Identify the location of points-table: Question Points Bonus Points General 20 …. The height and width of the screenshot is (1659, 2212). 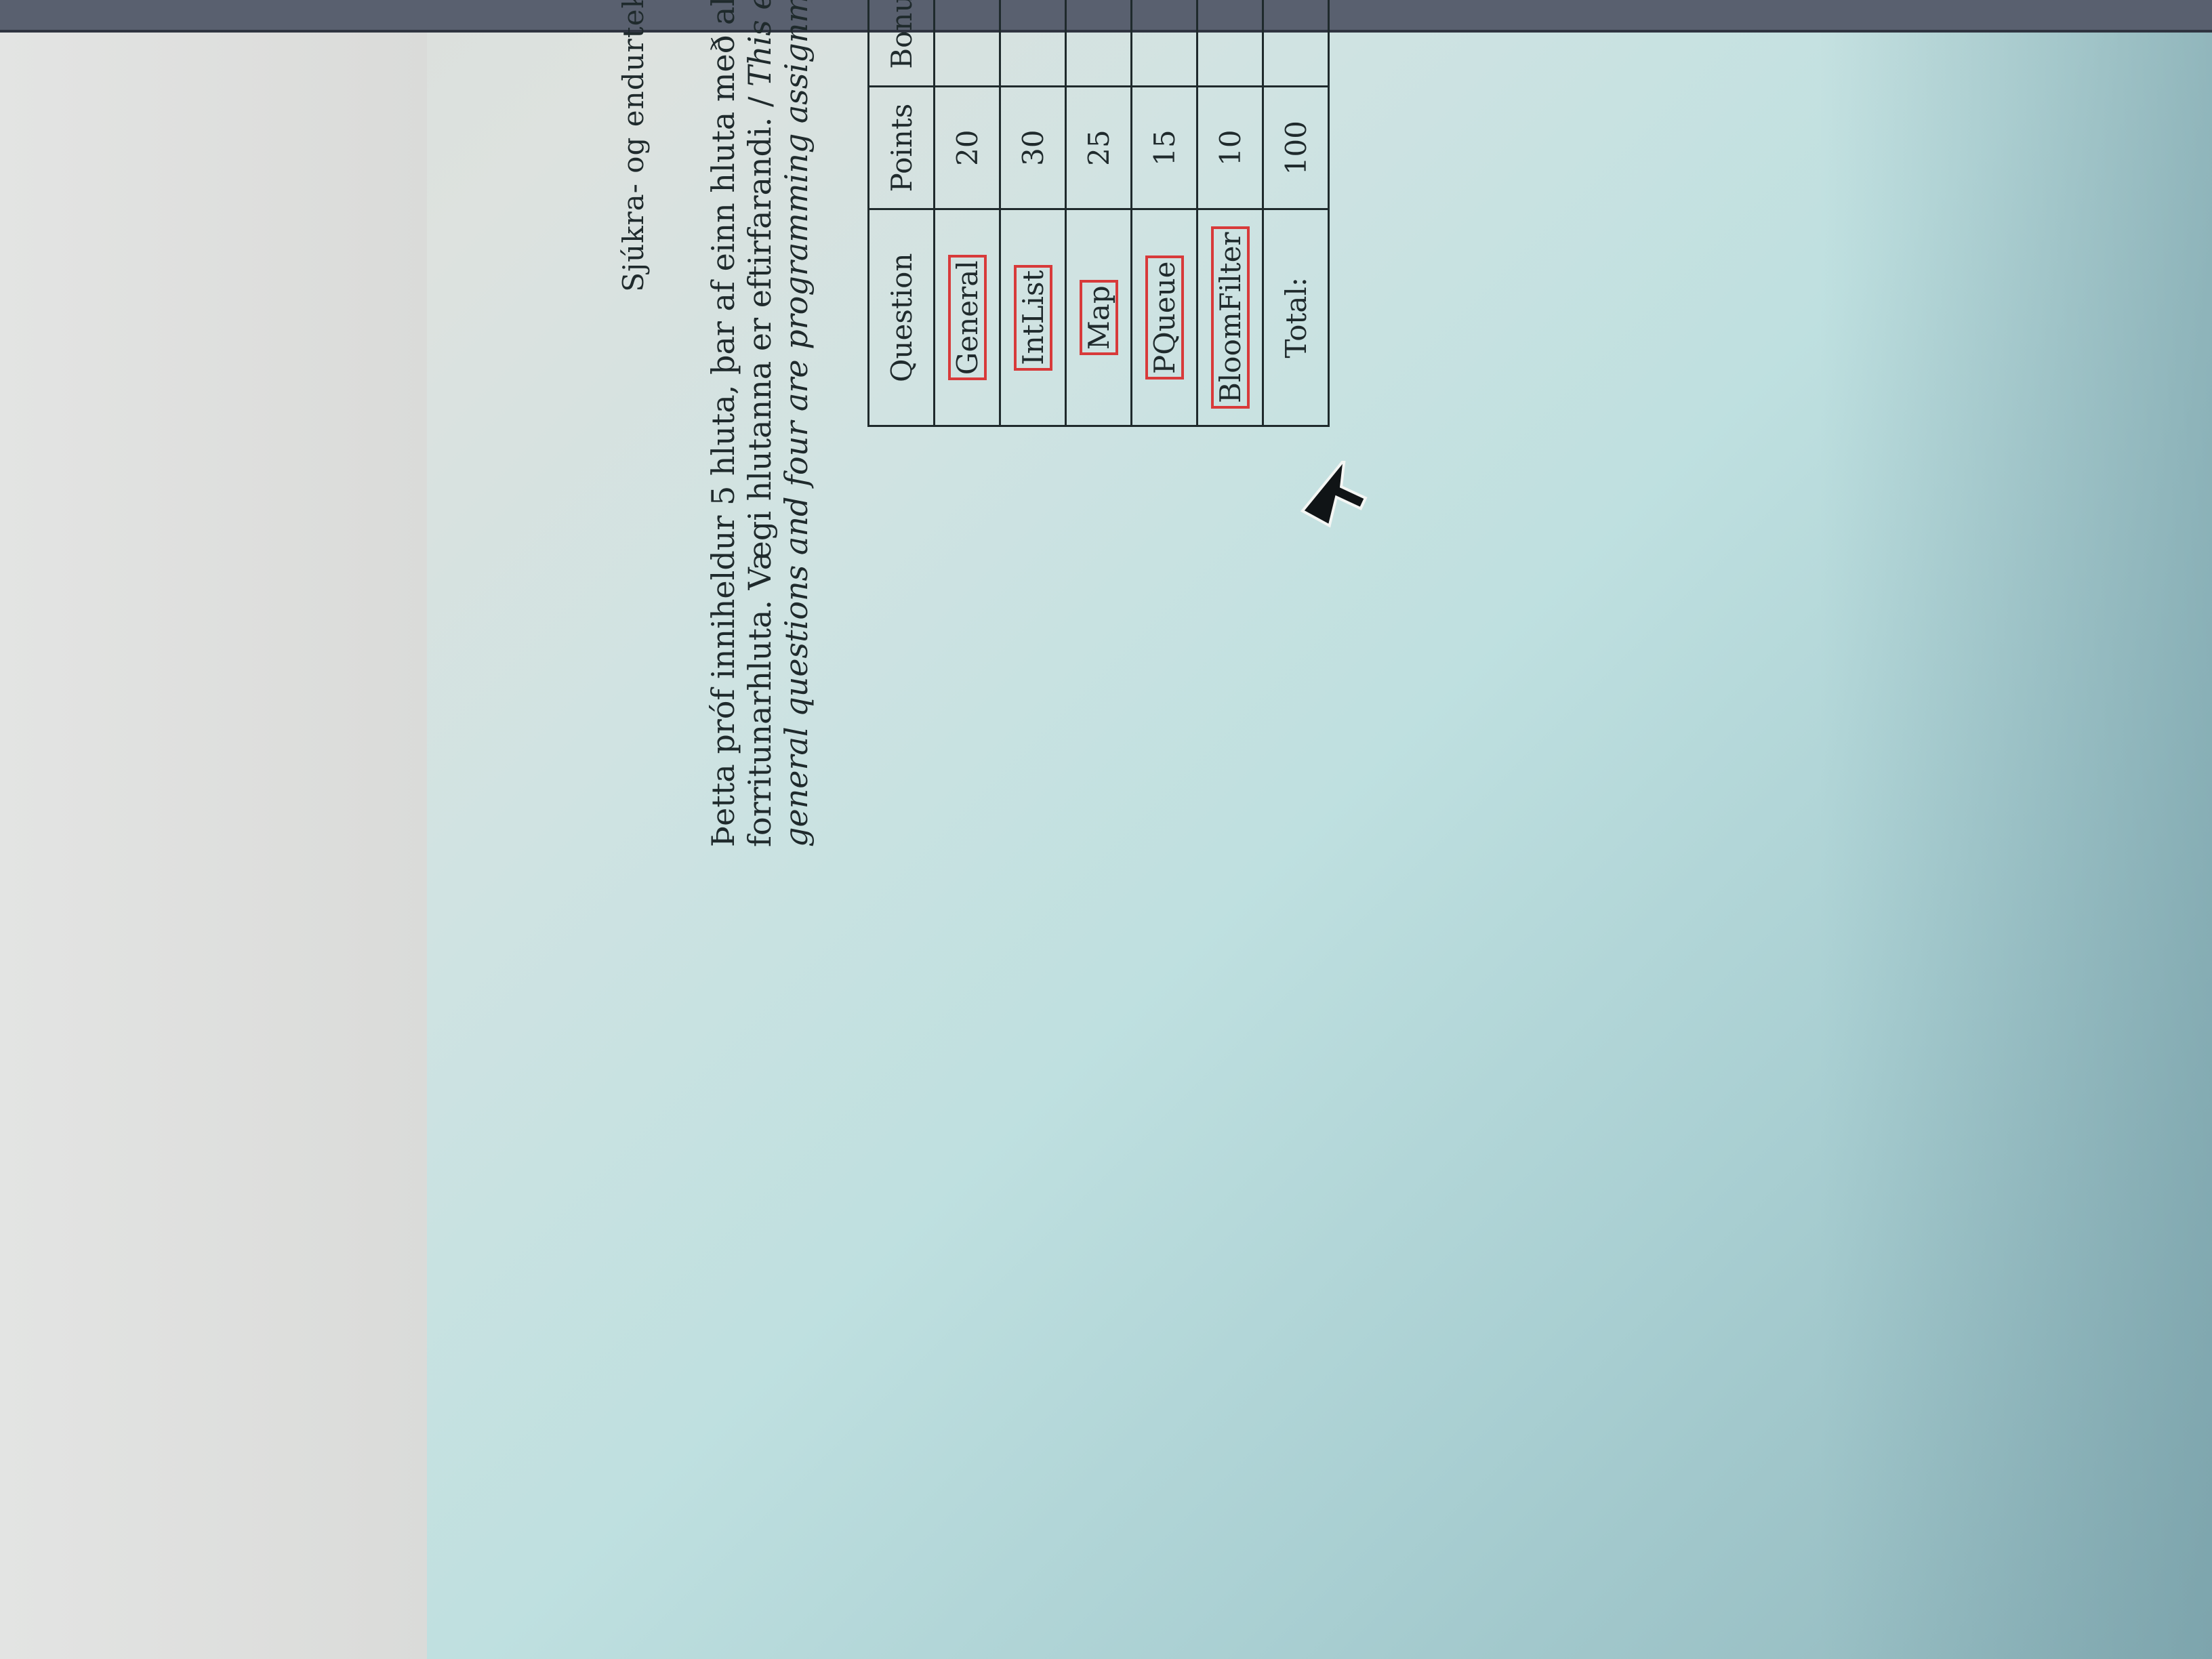
(1098, 213).